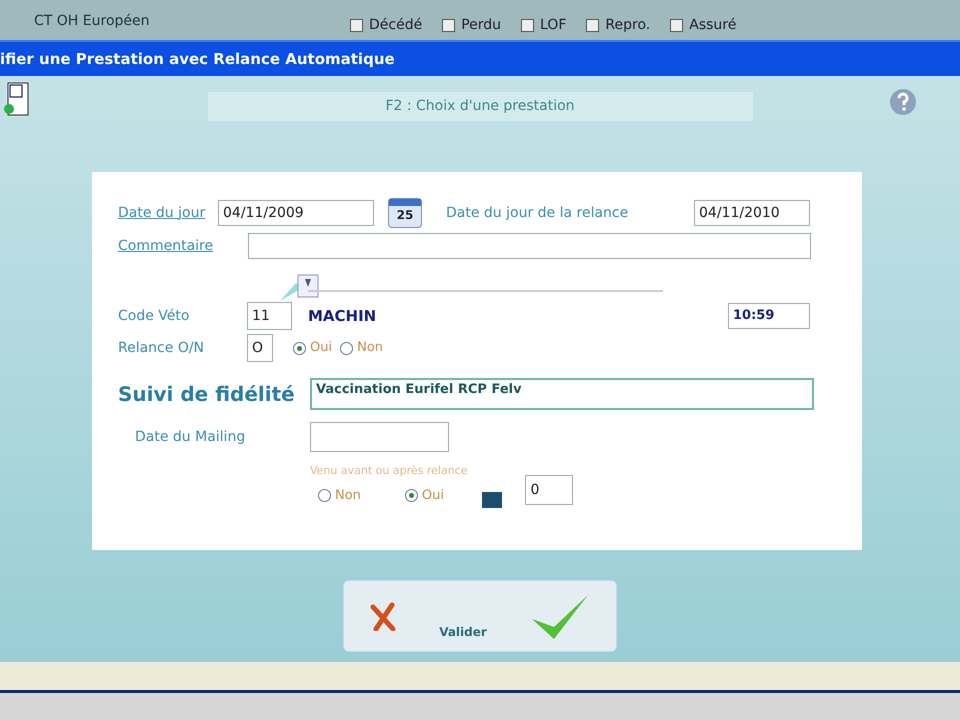  I want to click on code-field: 11, so click(269, 316).